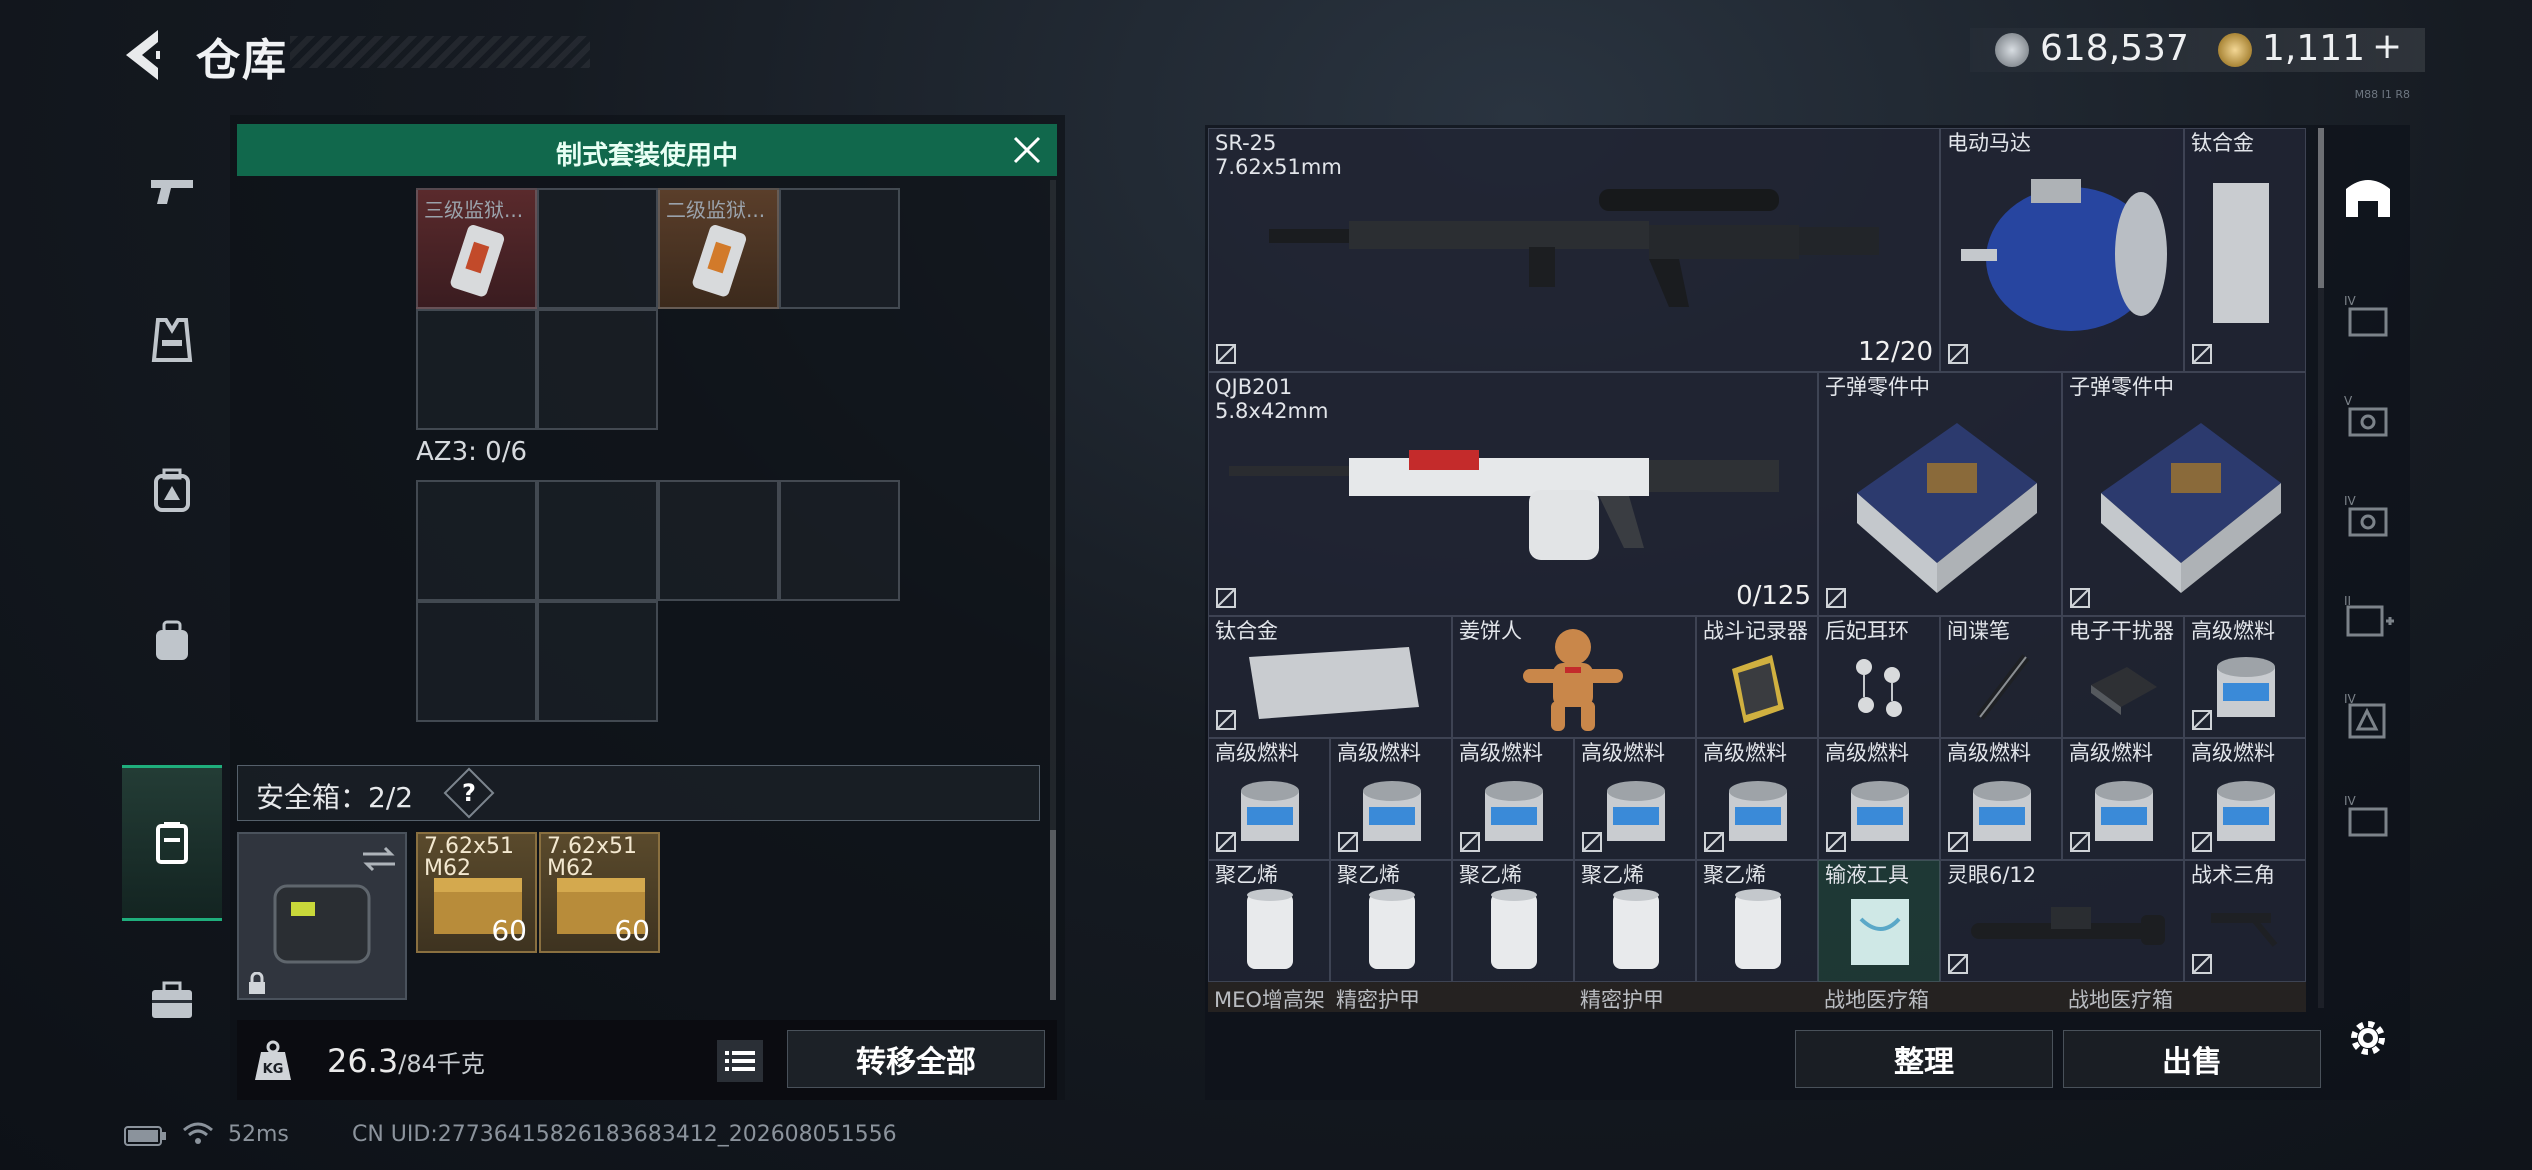  I want to click on list-view-button, so click(740, 1061).